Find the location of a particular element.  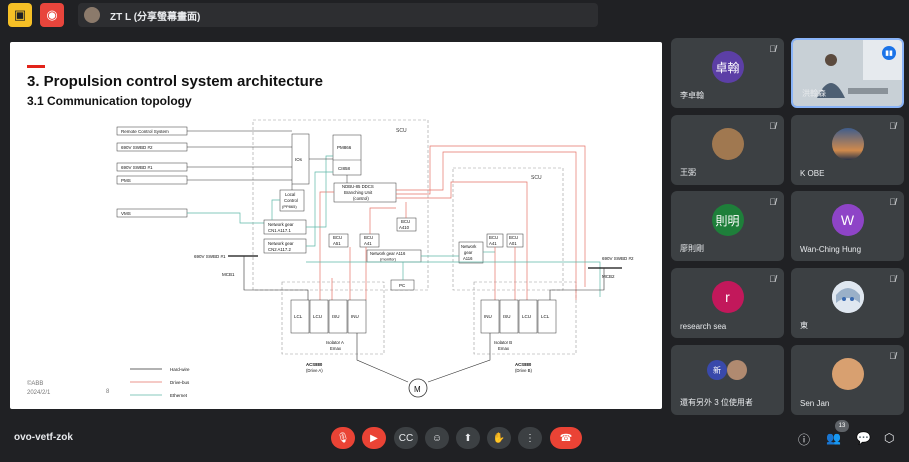

others-tile: 新 還有另外 3 位使用者 is located at coordinates (727, 380).